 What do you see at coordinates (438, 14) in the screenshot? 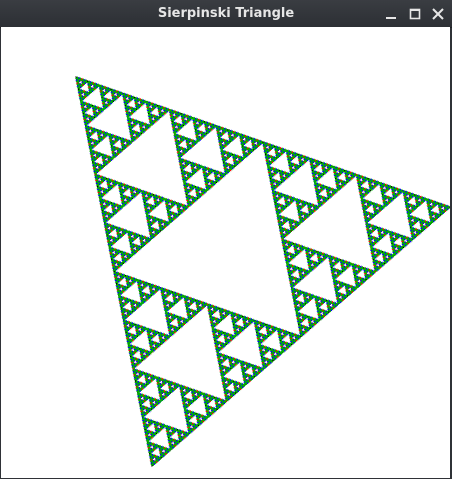
I see `close-button` at bounding box center [438, 14].